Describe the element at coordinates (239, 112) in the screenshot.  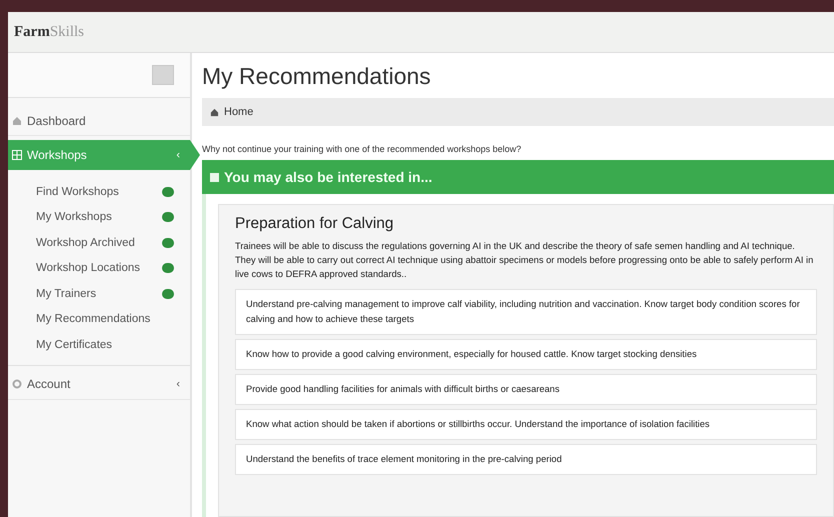
I see `breadcrumb-link: Home` at that location.